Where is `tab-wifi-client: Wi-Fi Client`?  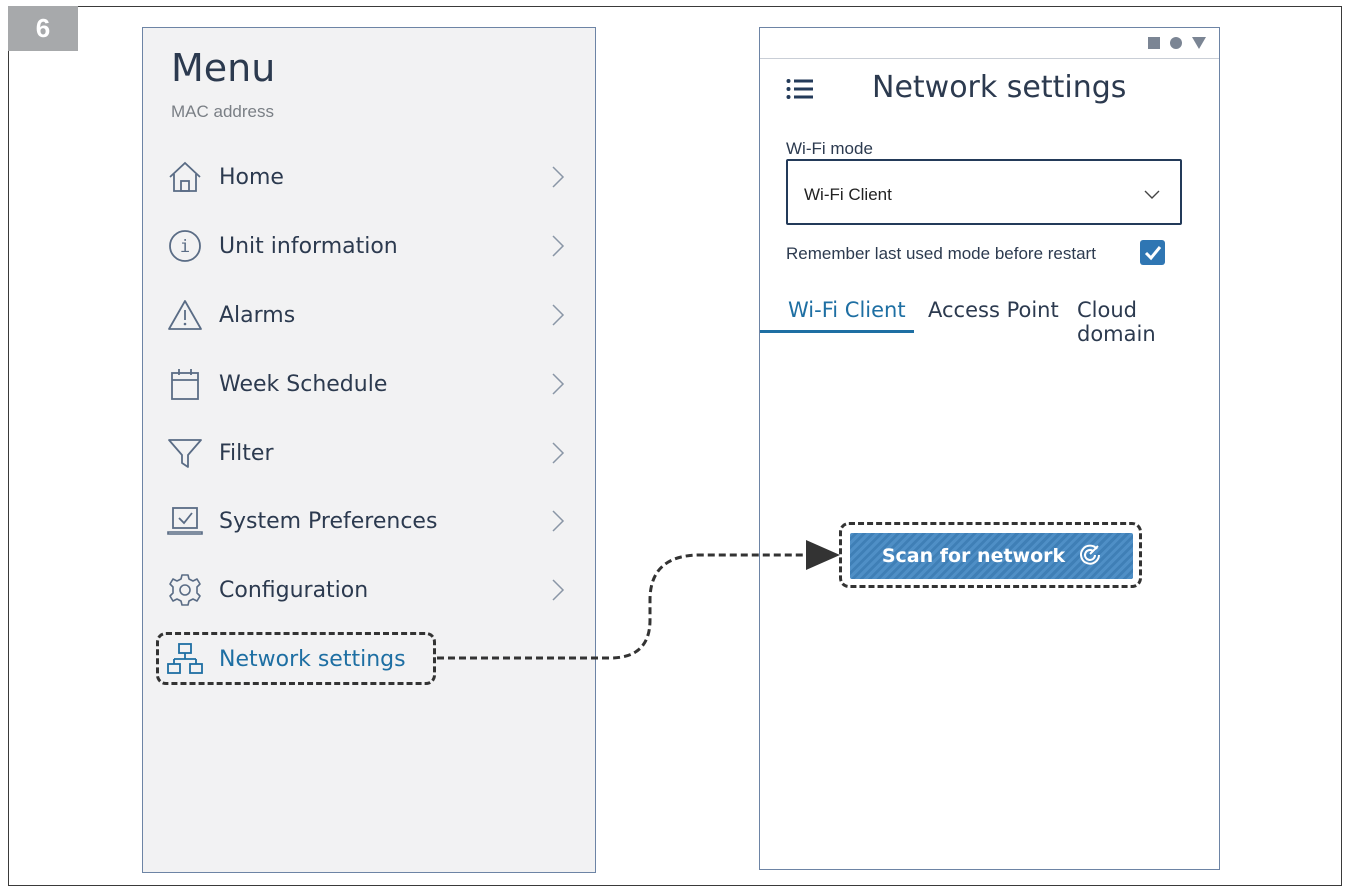 tab-wifi-client: Wi-Fi Client is located at coordinates (847, 310).